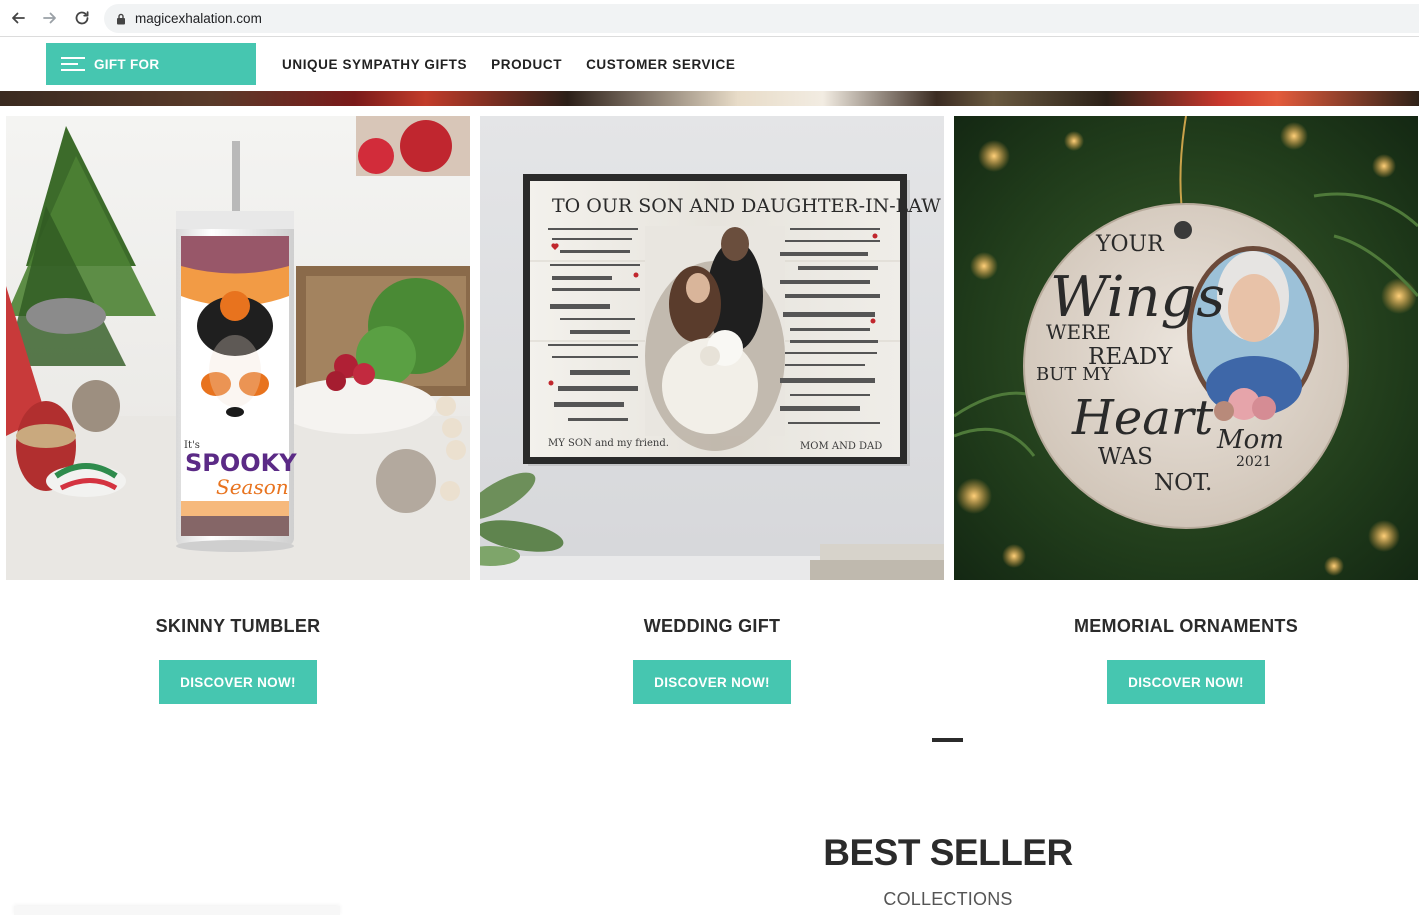  I want to click on ornament-your-text: YOUR, so click(1130, 244).